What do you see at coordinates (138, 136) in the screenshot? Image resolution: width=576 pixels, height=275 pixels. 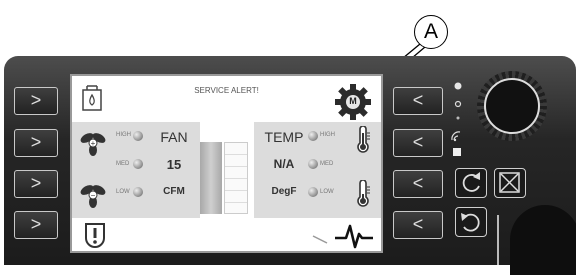 I see `fan-level-high-indicator` at bounding box center [138, 136].